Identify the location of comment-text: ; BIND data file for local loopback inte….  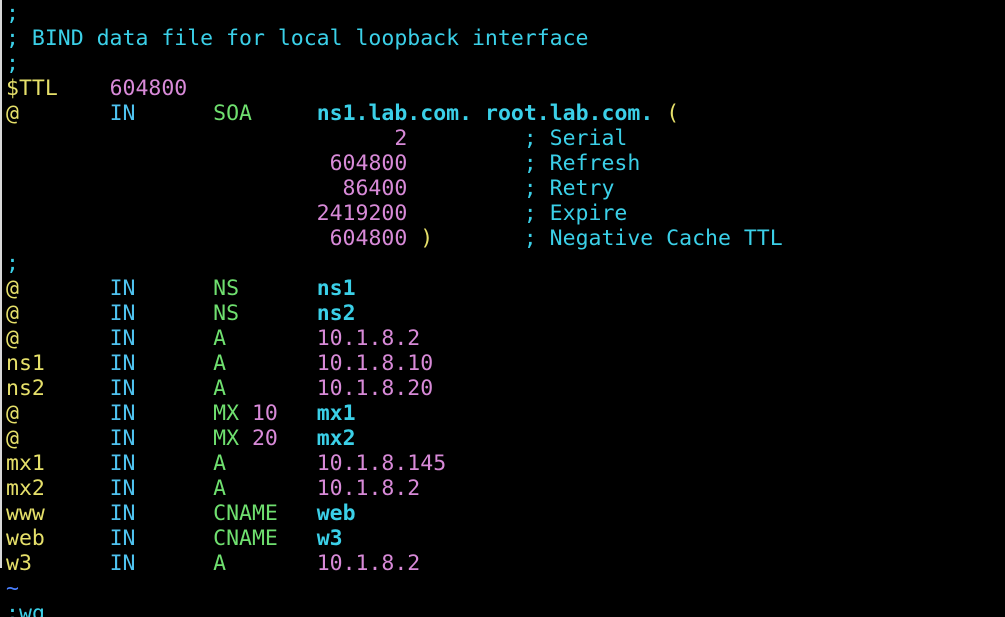
(297, 38).